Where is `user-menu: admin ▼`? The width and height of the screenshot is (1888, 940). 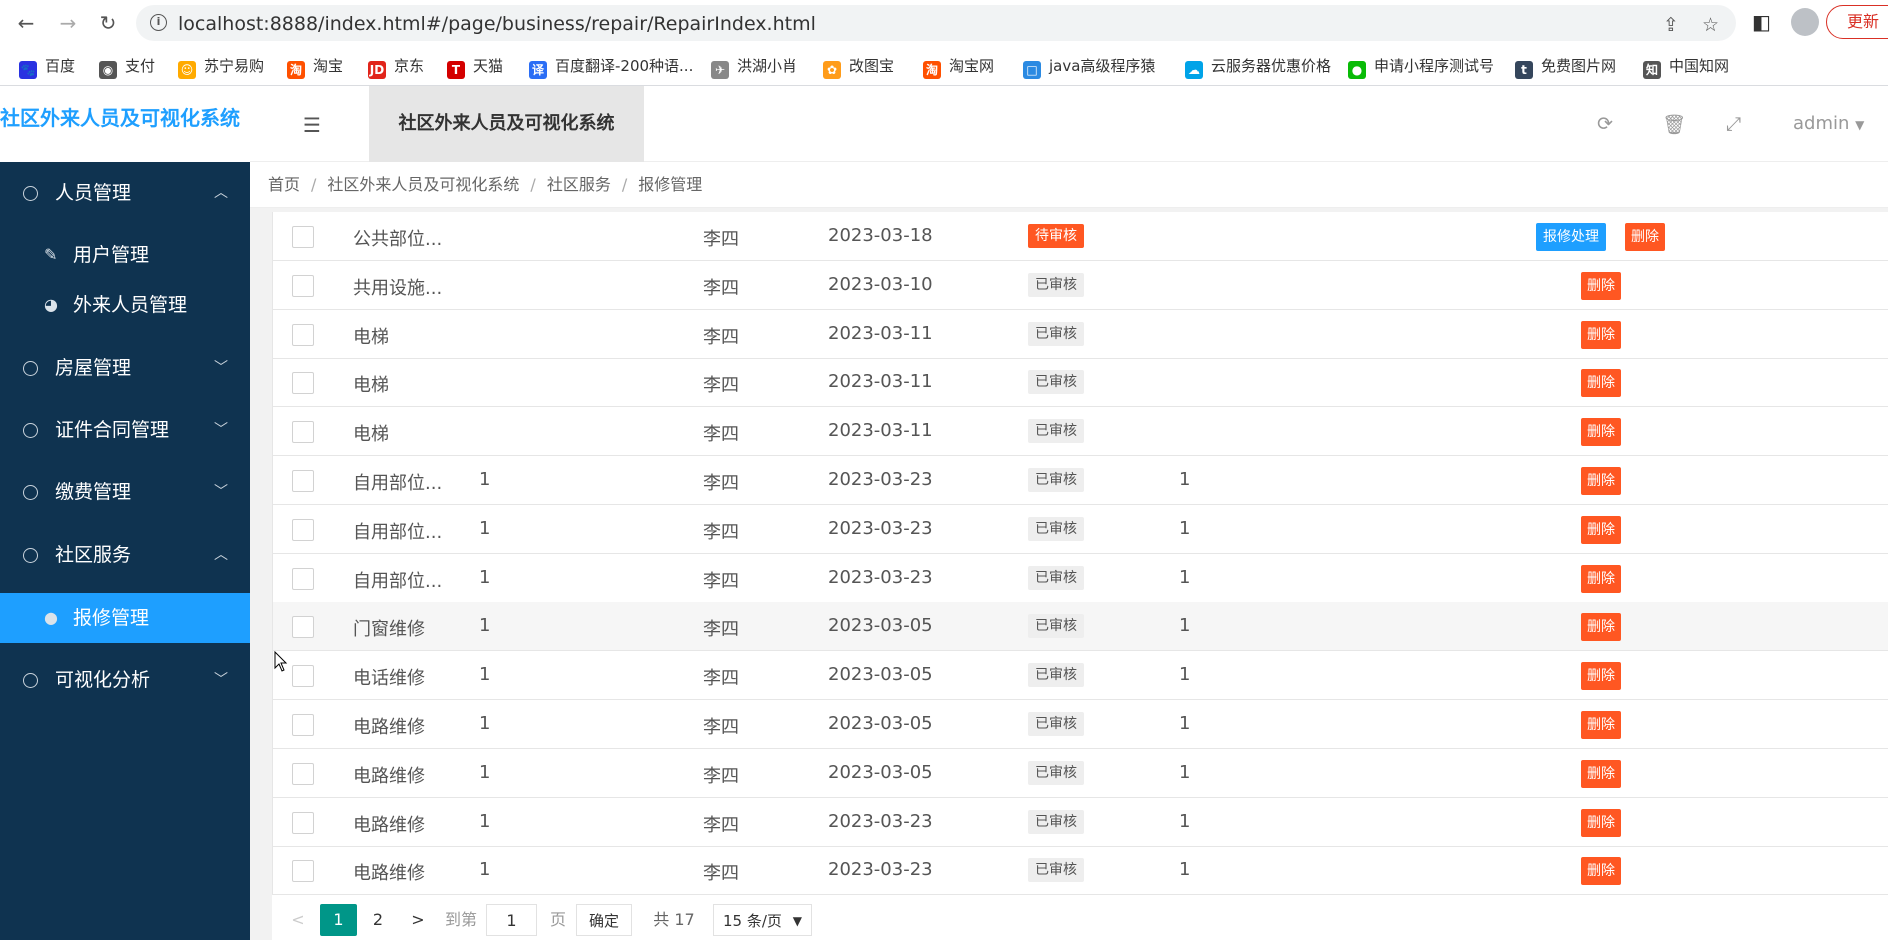 user-menu: admin ▼ is located at coordinates (1828, 123).